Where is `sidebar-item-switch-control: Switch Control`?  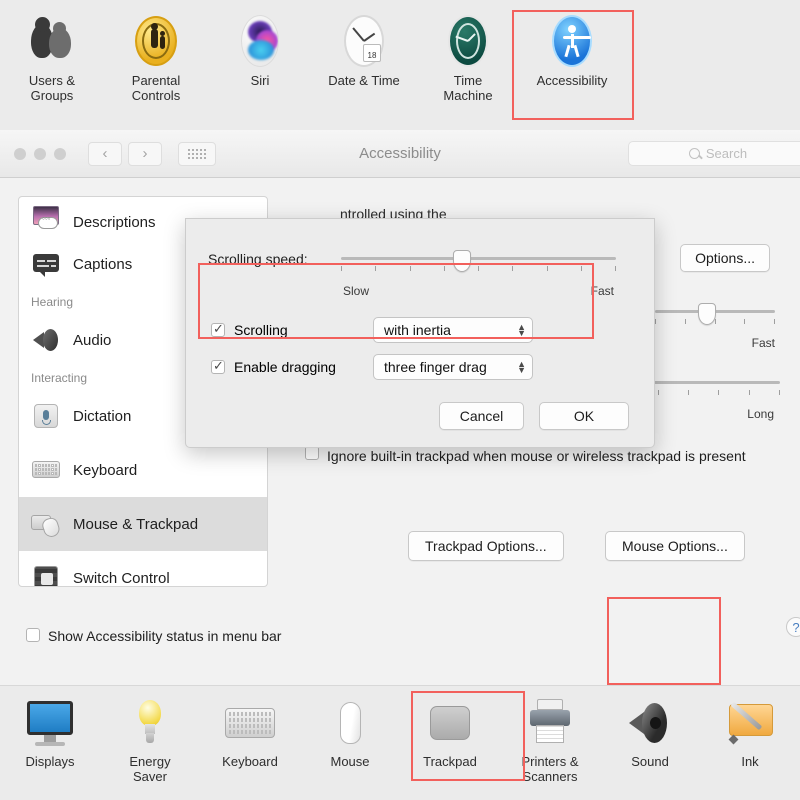
sidebar-item-switch-control: Switch Control is located at coordinates (143, 569).